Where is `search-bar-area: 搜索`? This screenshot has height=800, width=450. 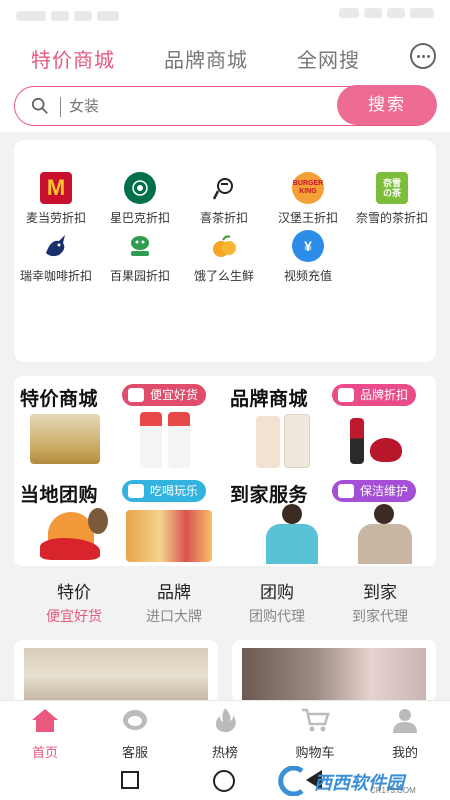 search-bar-area: 搜索 is located at coordinates (225, 107).